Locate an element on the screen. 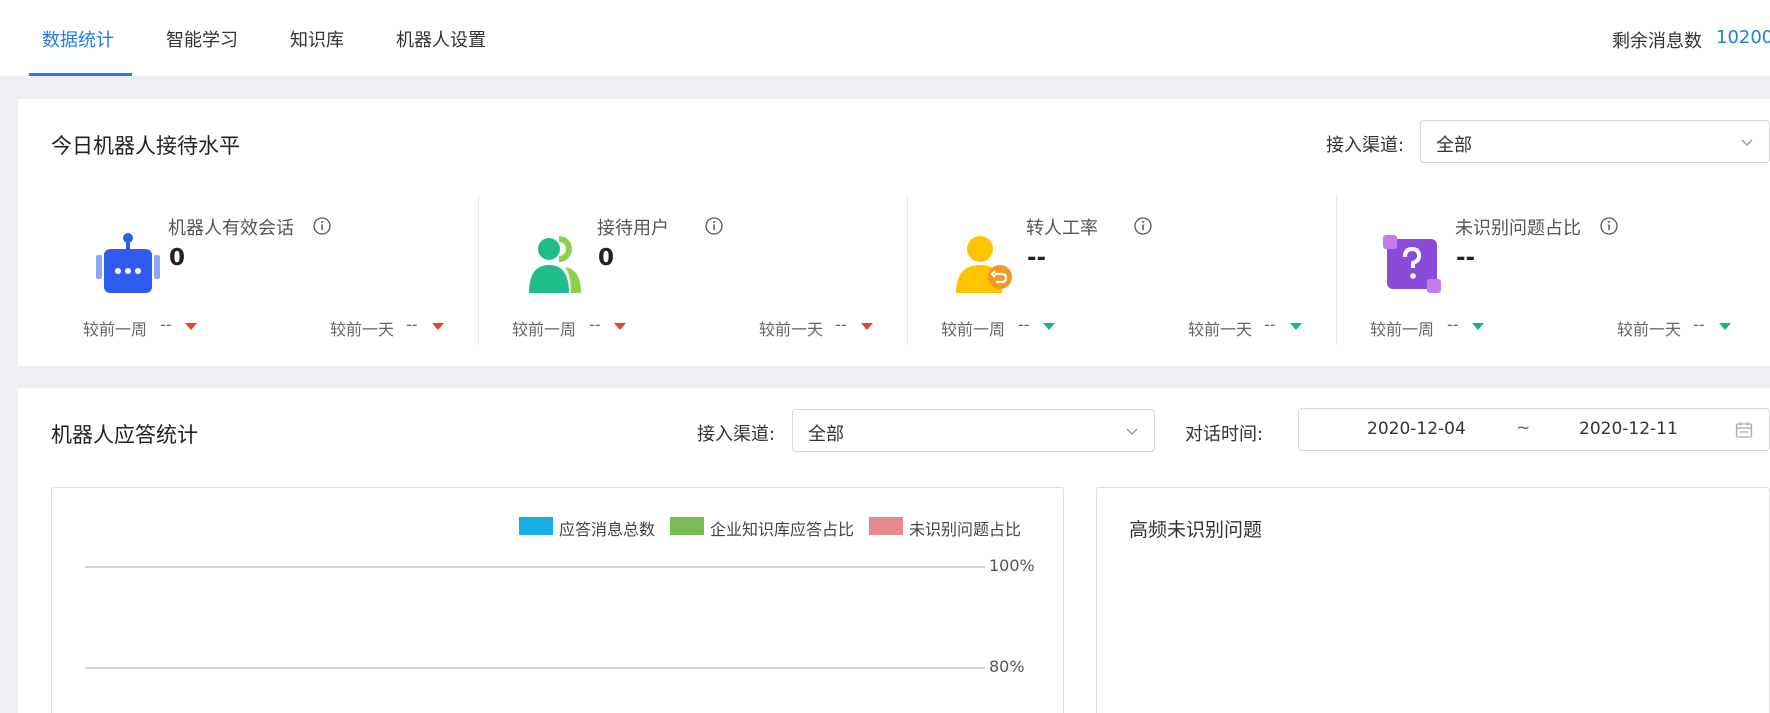 This screenshot has width=1770, height=713. robot-icon is located at coordinates (128, 263).